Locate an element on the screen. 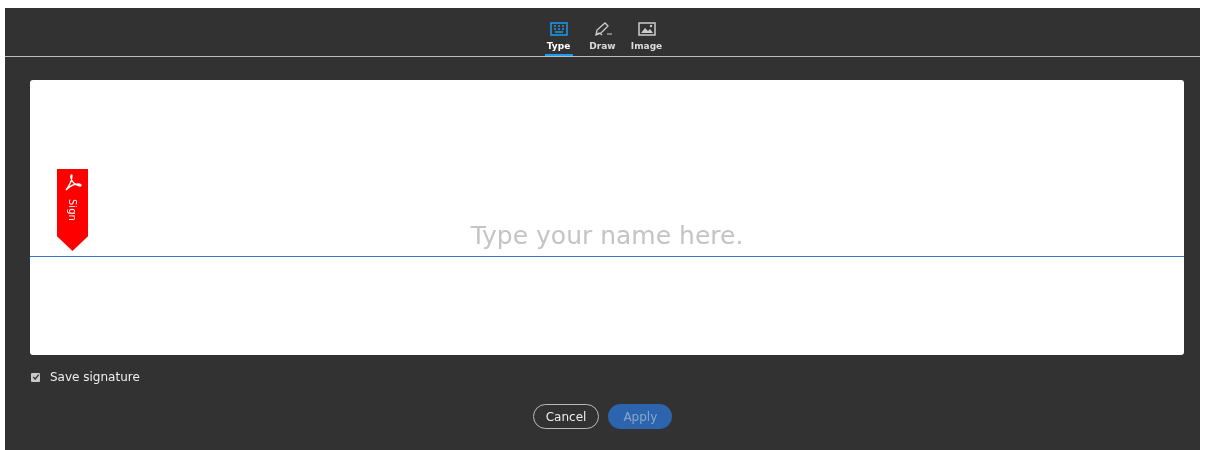 The image size is (1205, 450). tab: Image is located at coordinates (646, 34).